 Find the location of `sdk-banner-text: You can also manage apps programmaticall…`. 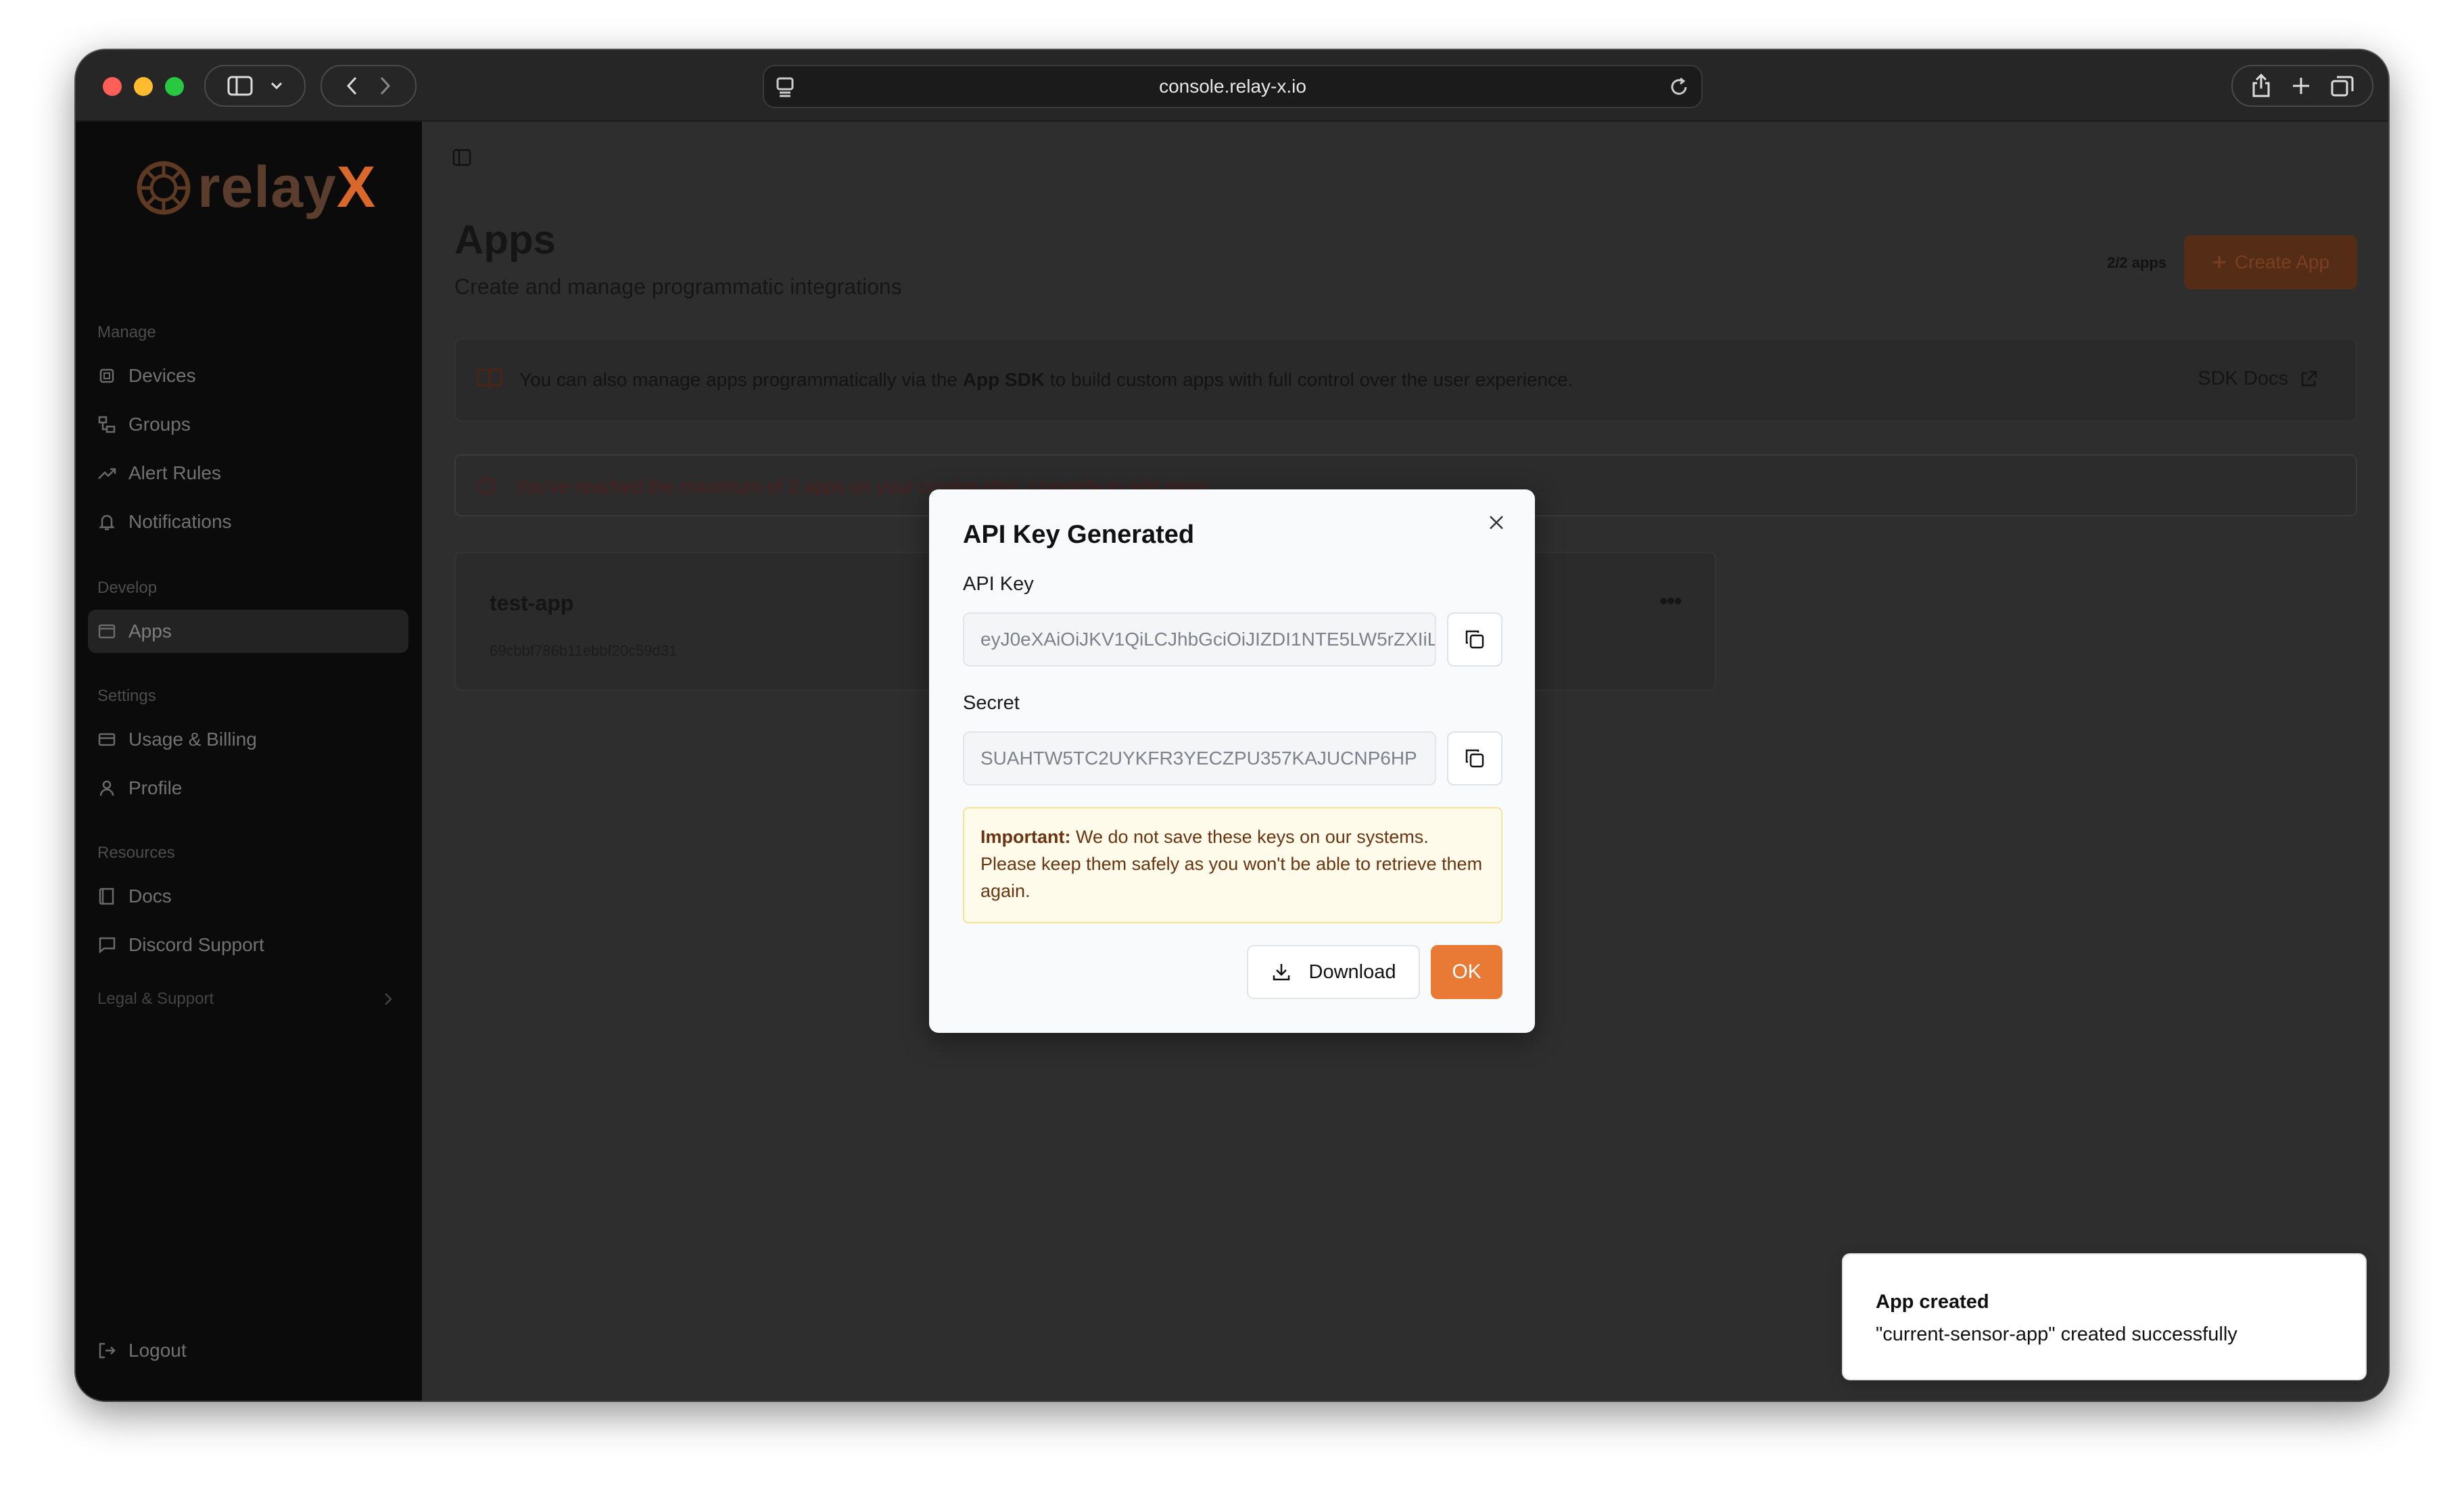

sdk-banner-text: You can also manage apps programmaticall… is located at coordinates (1046, 379).